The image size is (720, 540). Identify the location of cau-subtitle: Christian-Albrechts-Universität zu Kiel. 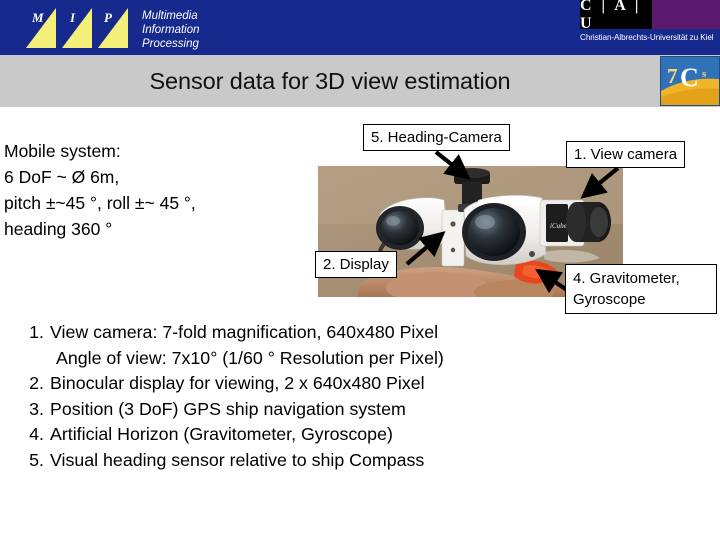
(647, 37).